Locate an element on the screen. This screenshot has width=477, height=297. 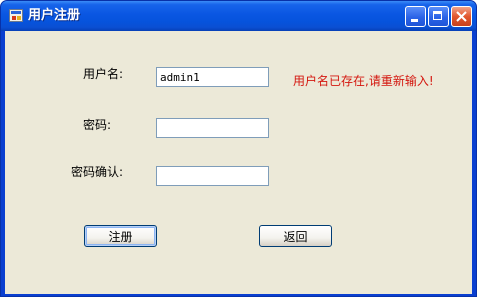
username-label: 用户名: is located at coordinates (103, 74).